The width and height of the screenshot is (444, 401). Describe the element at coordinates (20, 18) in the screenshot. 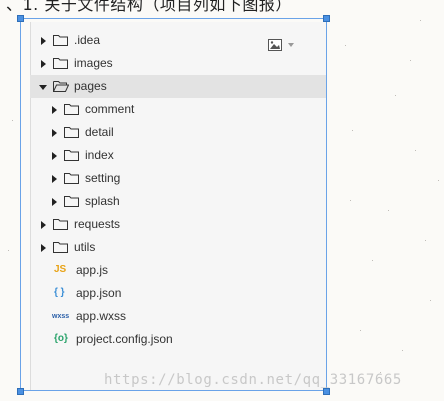

I see `resize-handle-top-left` at that location.